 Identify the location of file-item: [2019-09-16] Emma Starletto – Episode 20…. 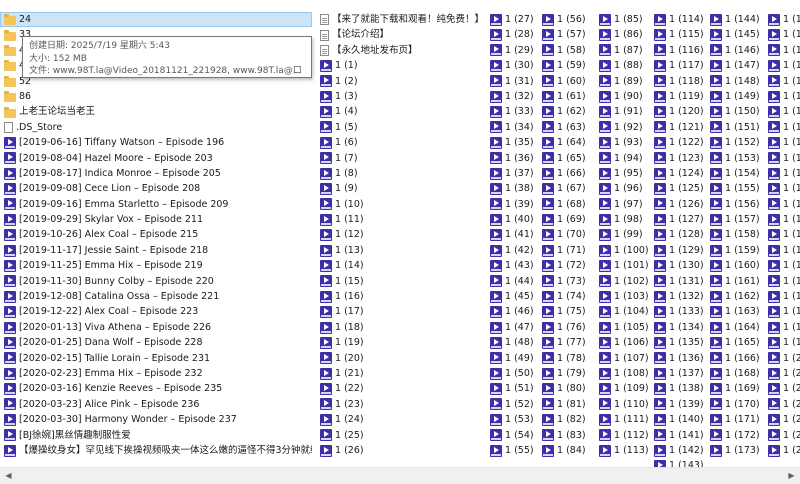
(156, 204).